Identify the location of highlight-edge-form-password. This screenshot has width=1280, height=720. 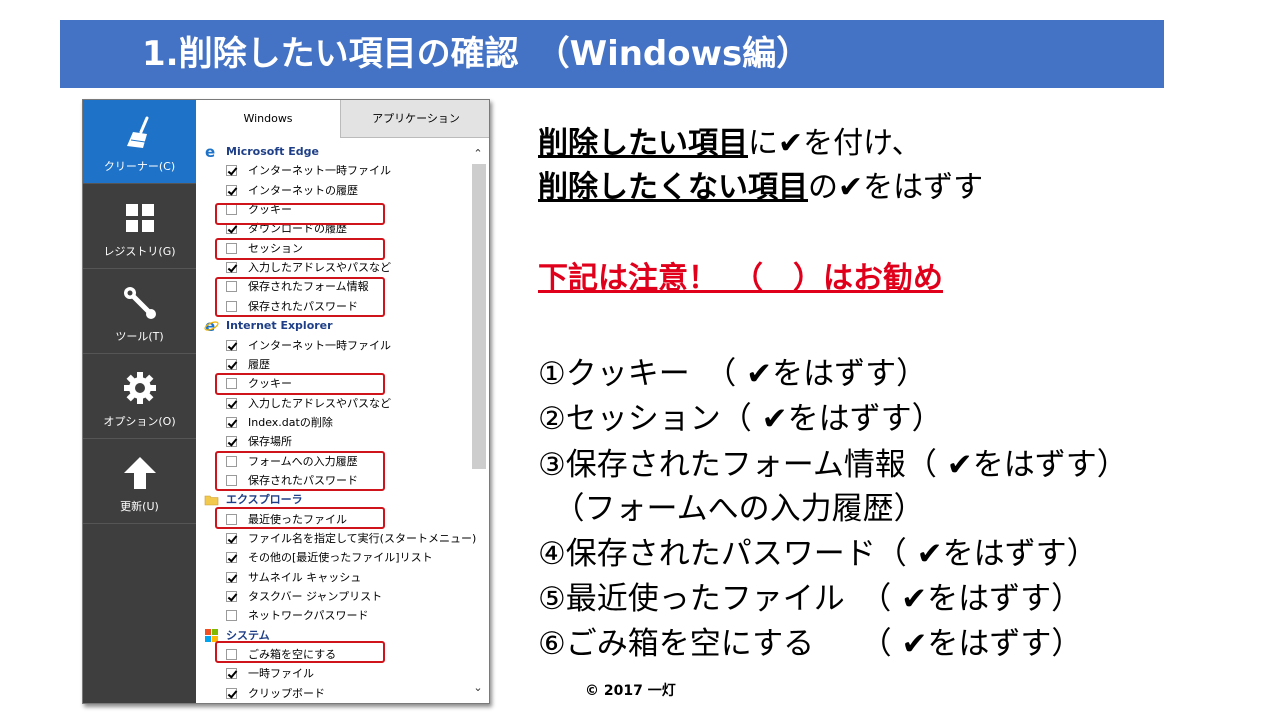
(300, 297).